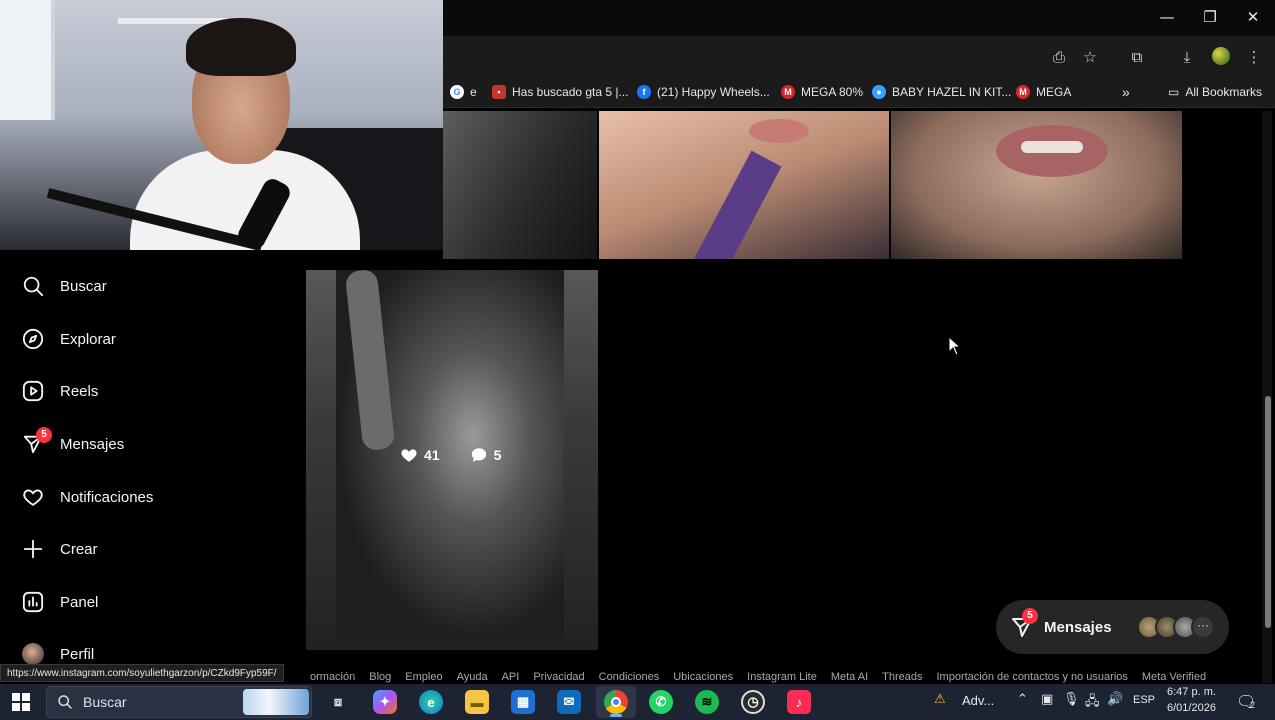  I want to click on footer-link: Ayuda, so click(472, 677).